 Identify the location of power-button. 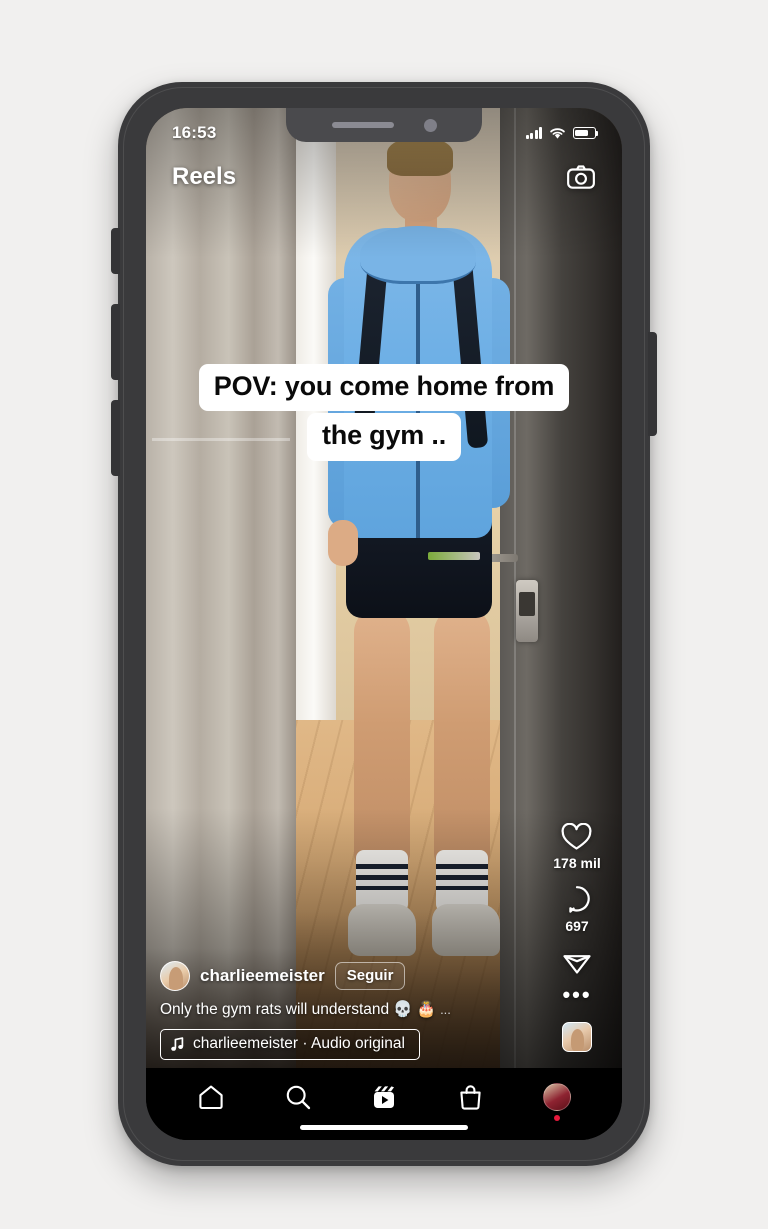
(652, 384).